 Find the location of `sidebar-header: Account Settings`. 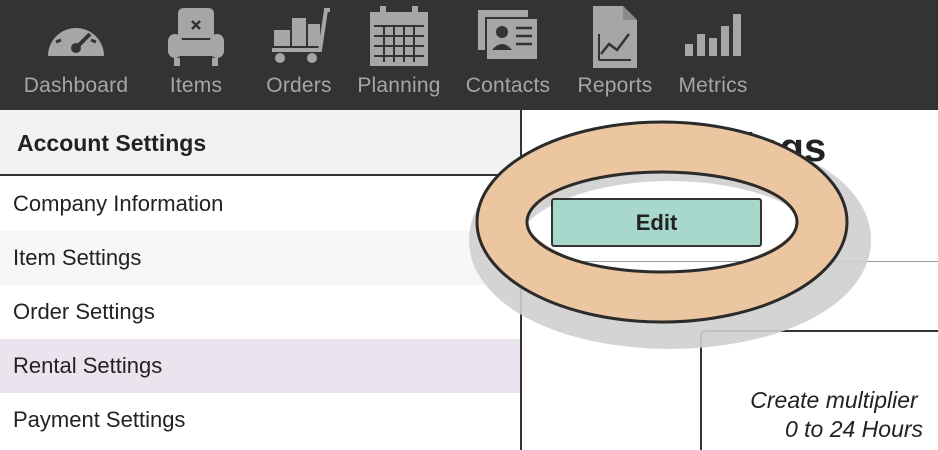

sidebar-header: Account Settings is located at coordinates (260, 143).